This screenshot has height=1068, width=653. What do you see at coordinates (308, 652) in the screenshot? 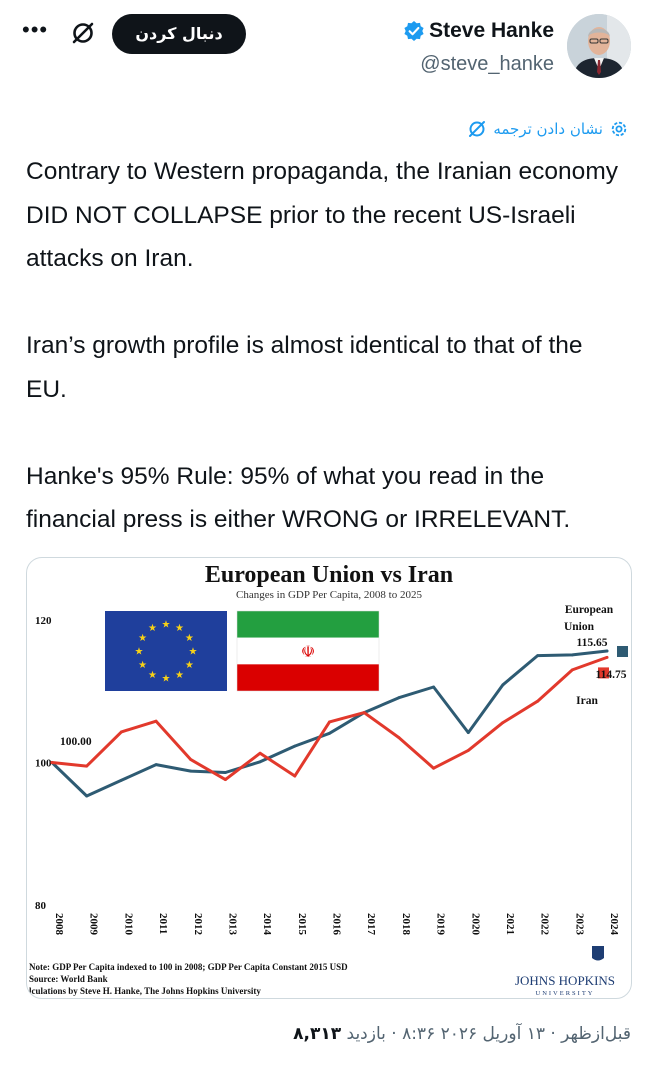
I see `iran-flag-emblem: ☫` at bounding box center [308, 652].